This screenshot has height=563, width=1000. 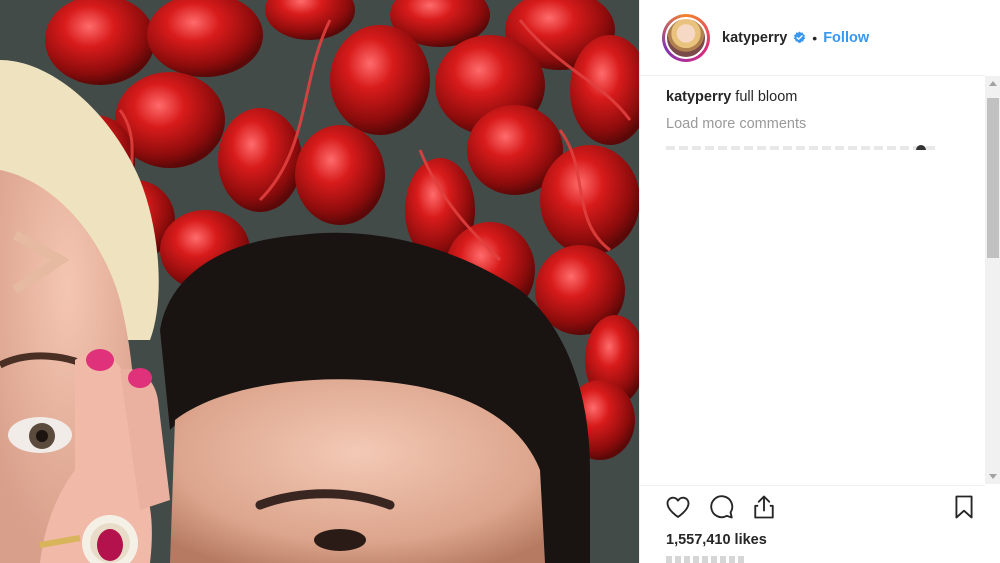 What do you see at coordinates (993, 83) in the screenshot?
I see `scroll-up-arrow-icon` at bounding box center [993, 83].